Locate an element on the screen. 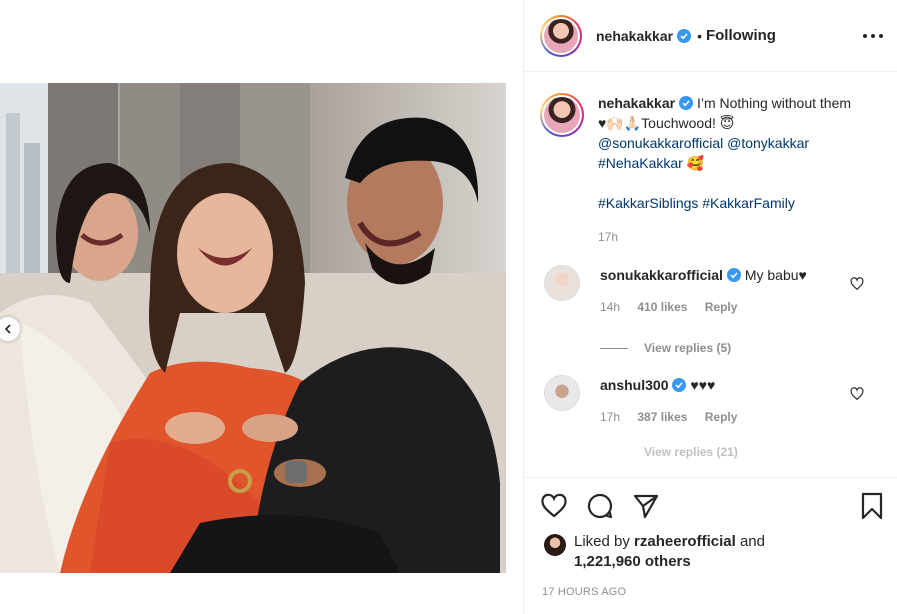  comment-time: 17h is located at coordinates (610, 417).